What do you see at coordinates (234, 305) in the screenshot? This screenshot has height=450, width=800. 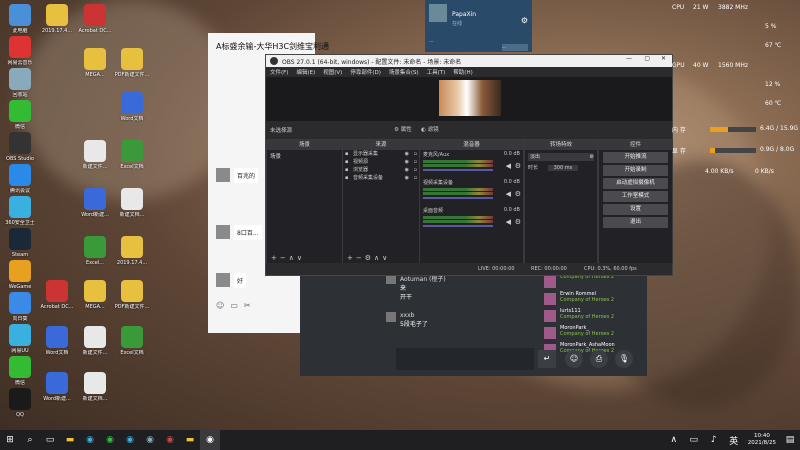 I see `folder-icon: ▭` at bounding box center [234, 305].